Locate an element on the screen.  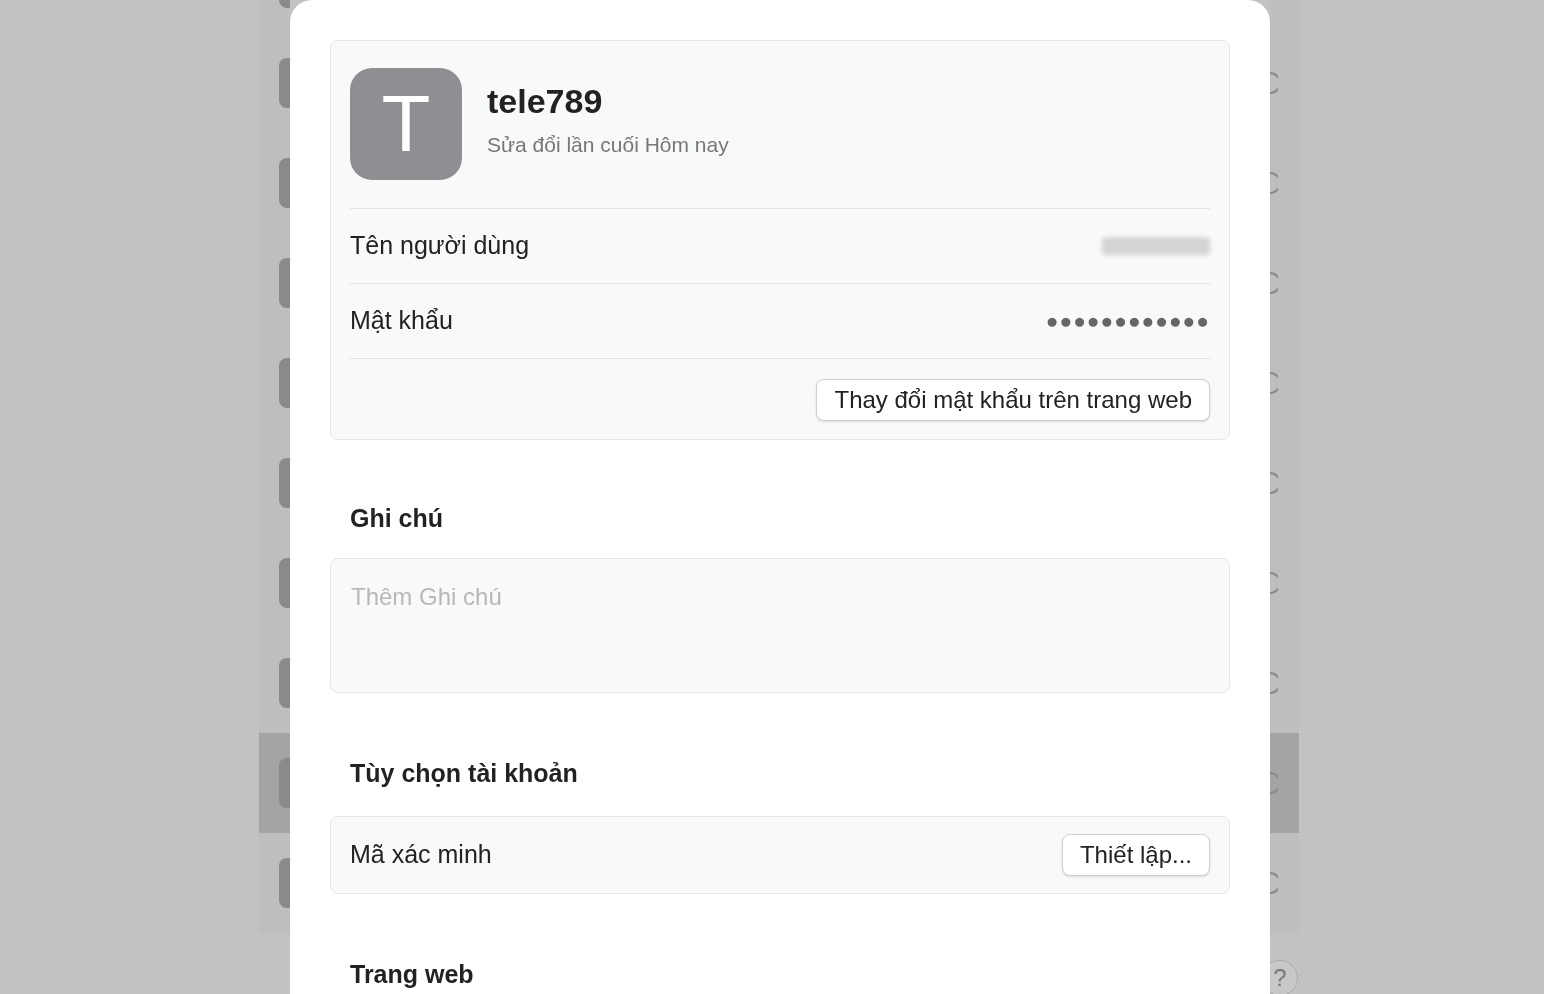
section-heading: Tùy chọn tài khoản is located at coordinates (464, 773).